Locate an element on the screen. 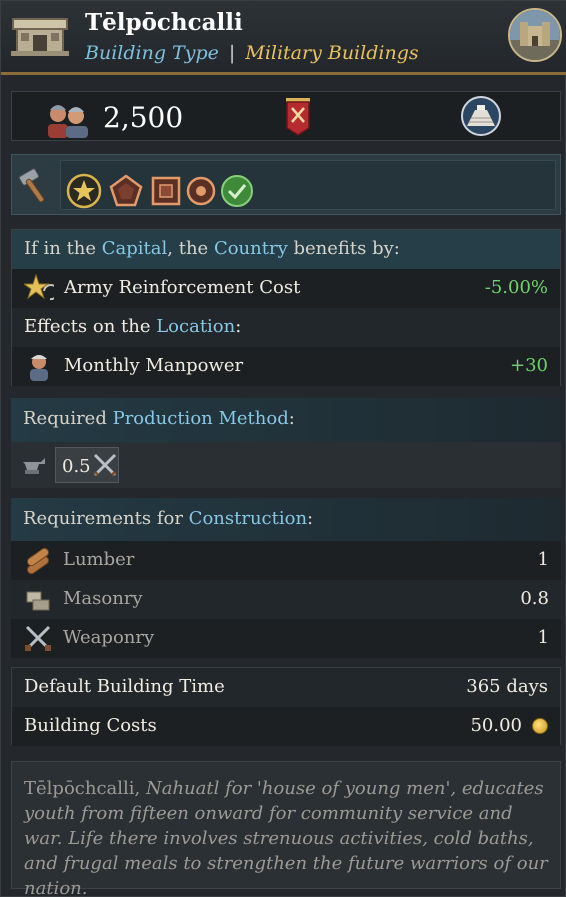  hammer-icon is located at coordinates (35, 186).